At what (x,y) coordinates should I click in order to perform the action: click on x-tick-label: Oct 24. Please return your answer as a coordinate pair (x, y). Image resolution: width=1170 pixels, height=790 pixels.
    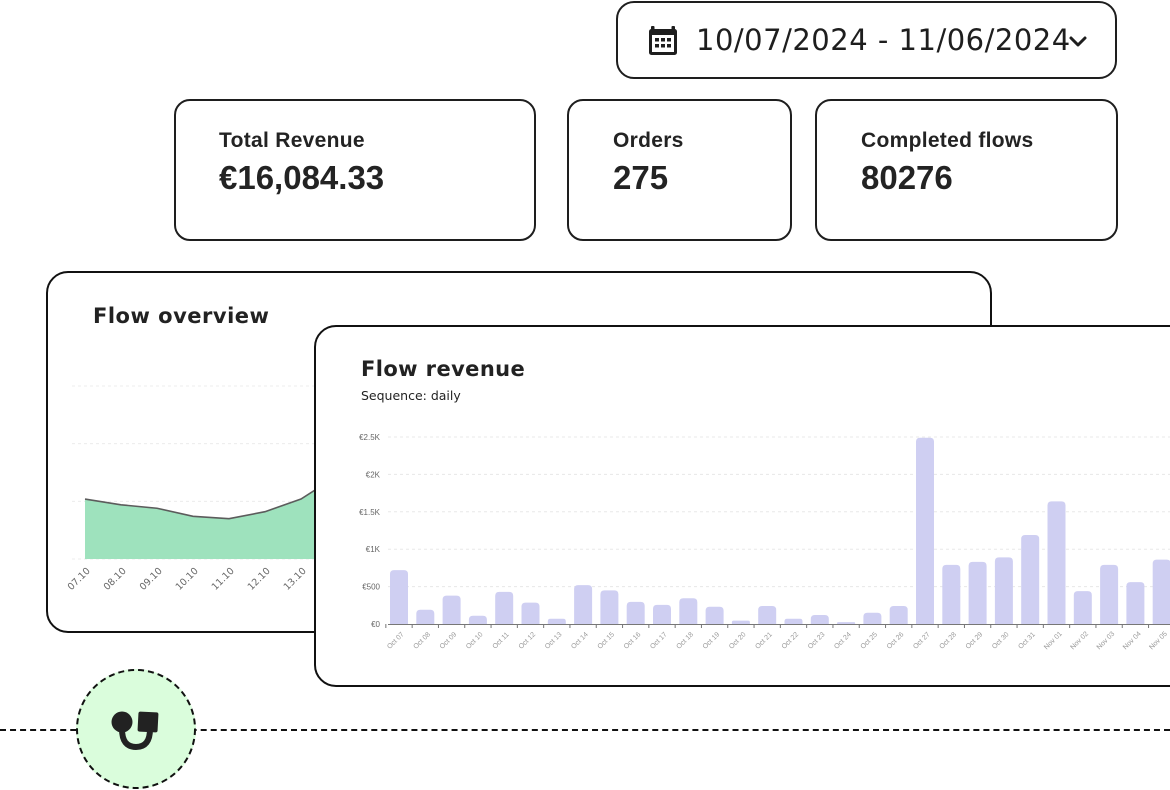
    Looking at the image, I should click on (843, 641).